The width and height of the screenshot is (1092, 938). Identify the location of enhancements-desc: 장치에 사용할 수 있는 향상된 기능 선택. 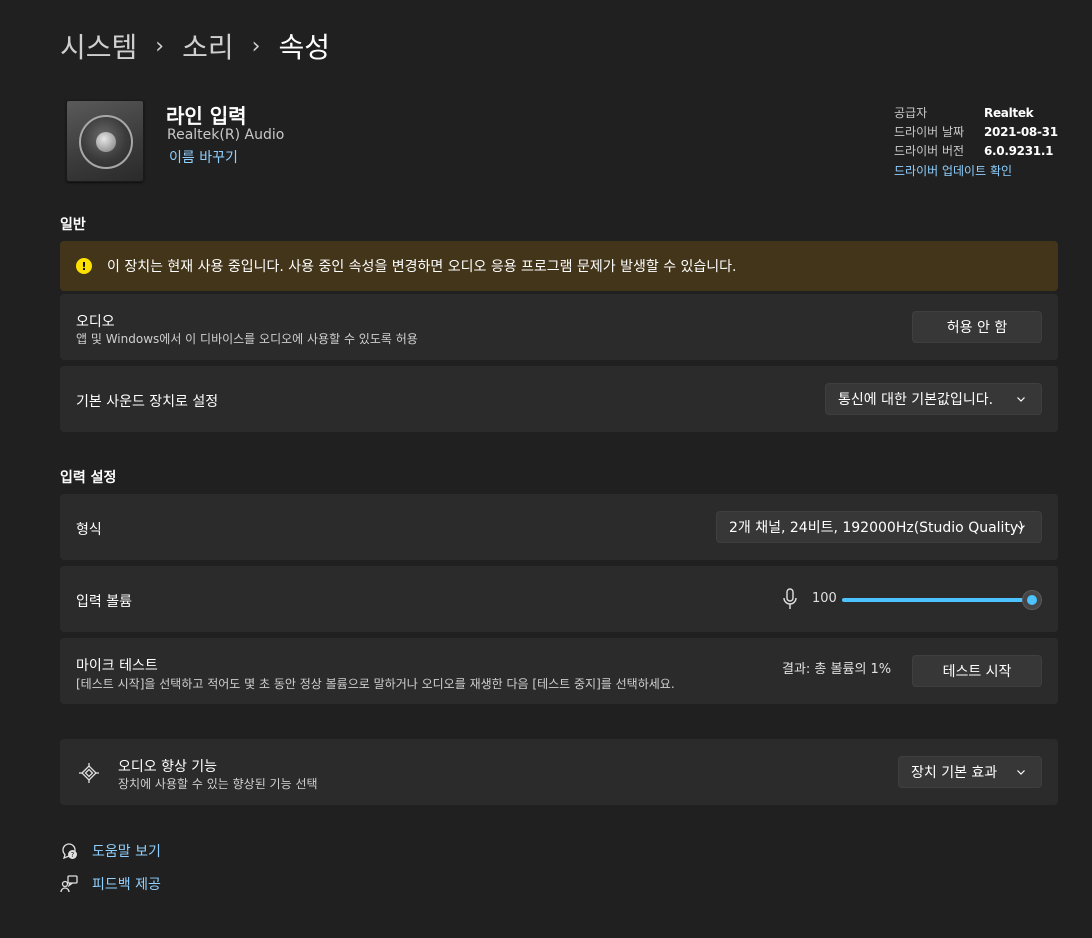
(218, 784).